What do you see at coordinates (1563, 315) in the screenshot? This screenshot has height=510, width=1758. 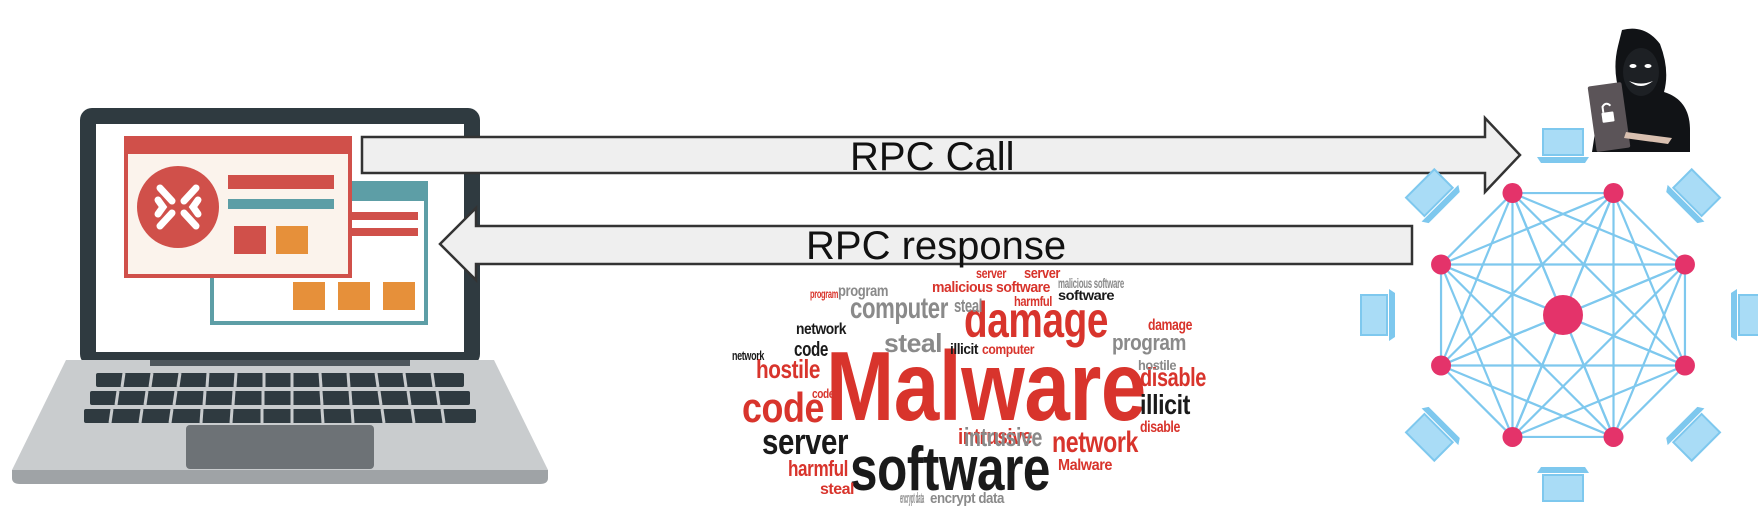 I see `network-center-node` at bounding box center [1563, 315].